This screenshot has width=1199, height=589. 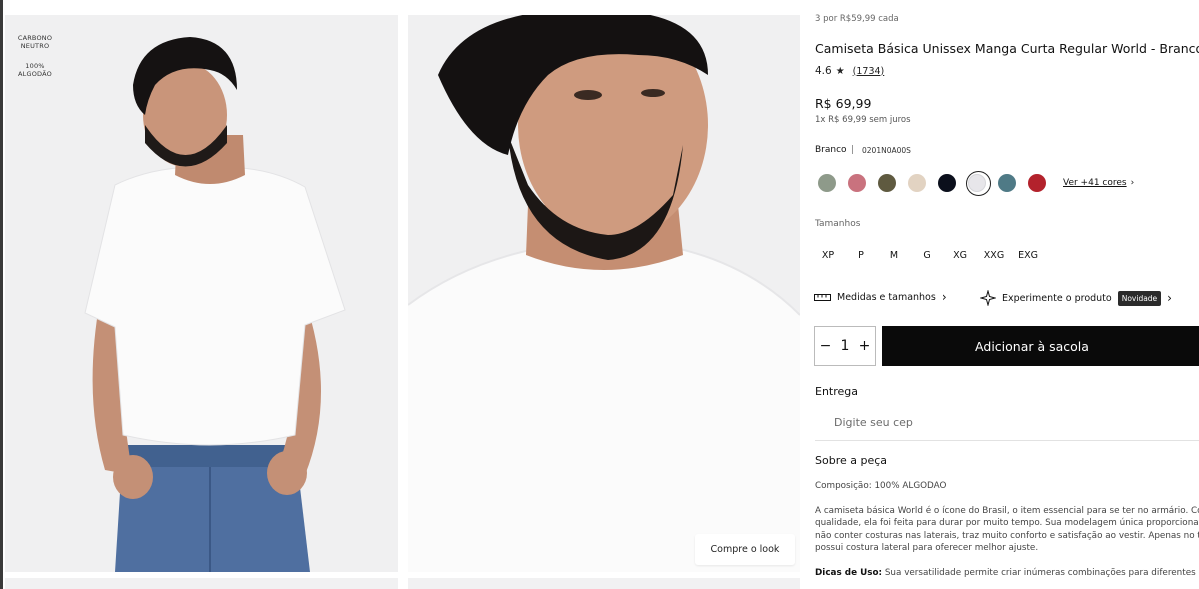 I want to click on cep-input: Digite seu cep, so click(x=873, y=422).